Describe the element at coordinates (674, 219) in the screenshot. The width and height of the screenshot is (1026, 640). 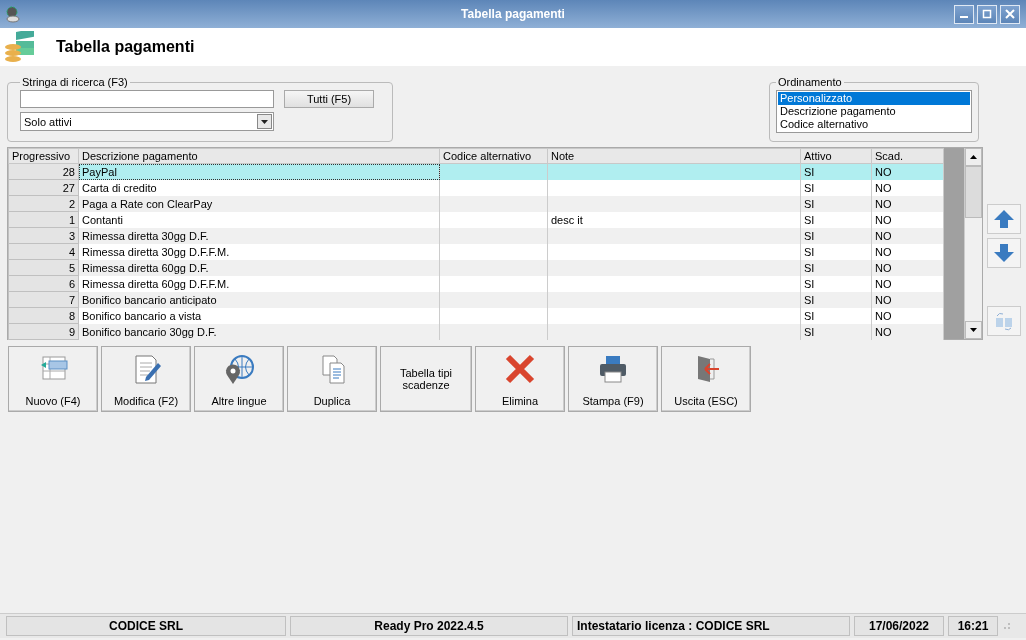
I see `table-cell: desc it` at that location.